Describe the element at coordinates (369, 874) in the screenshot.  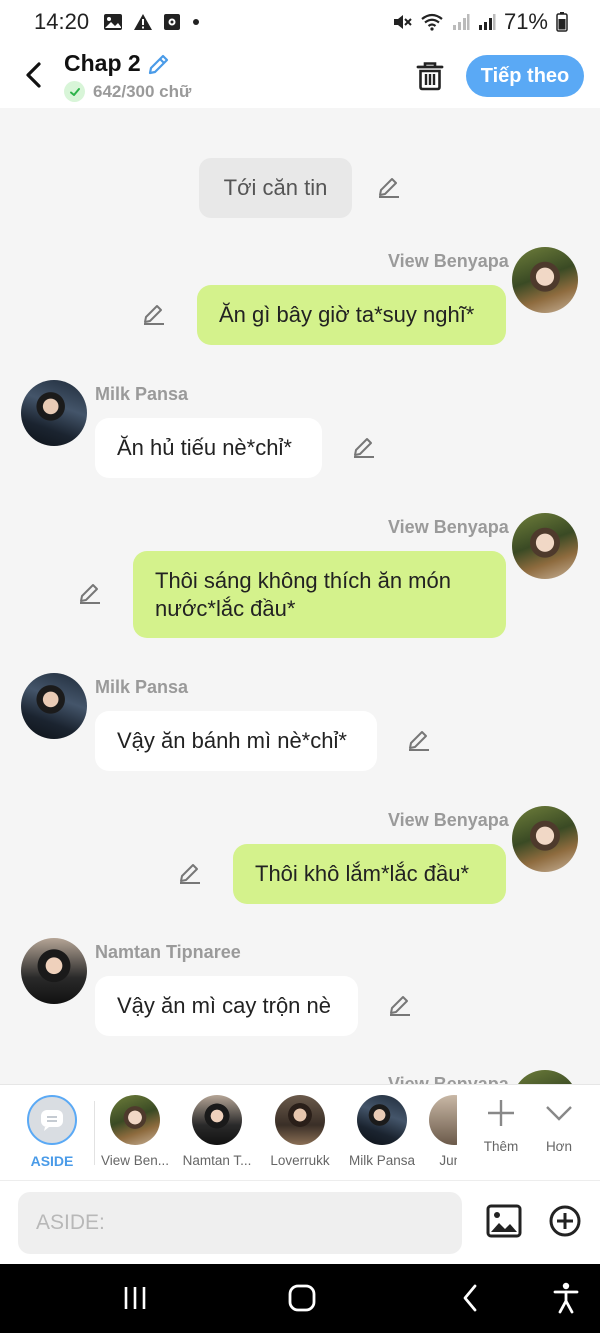
I see `message-bubble: Thôi khô lắm*lắc đầu*` at that location.